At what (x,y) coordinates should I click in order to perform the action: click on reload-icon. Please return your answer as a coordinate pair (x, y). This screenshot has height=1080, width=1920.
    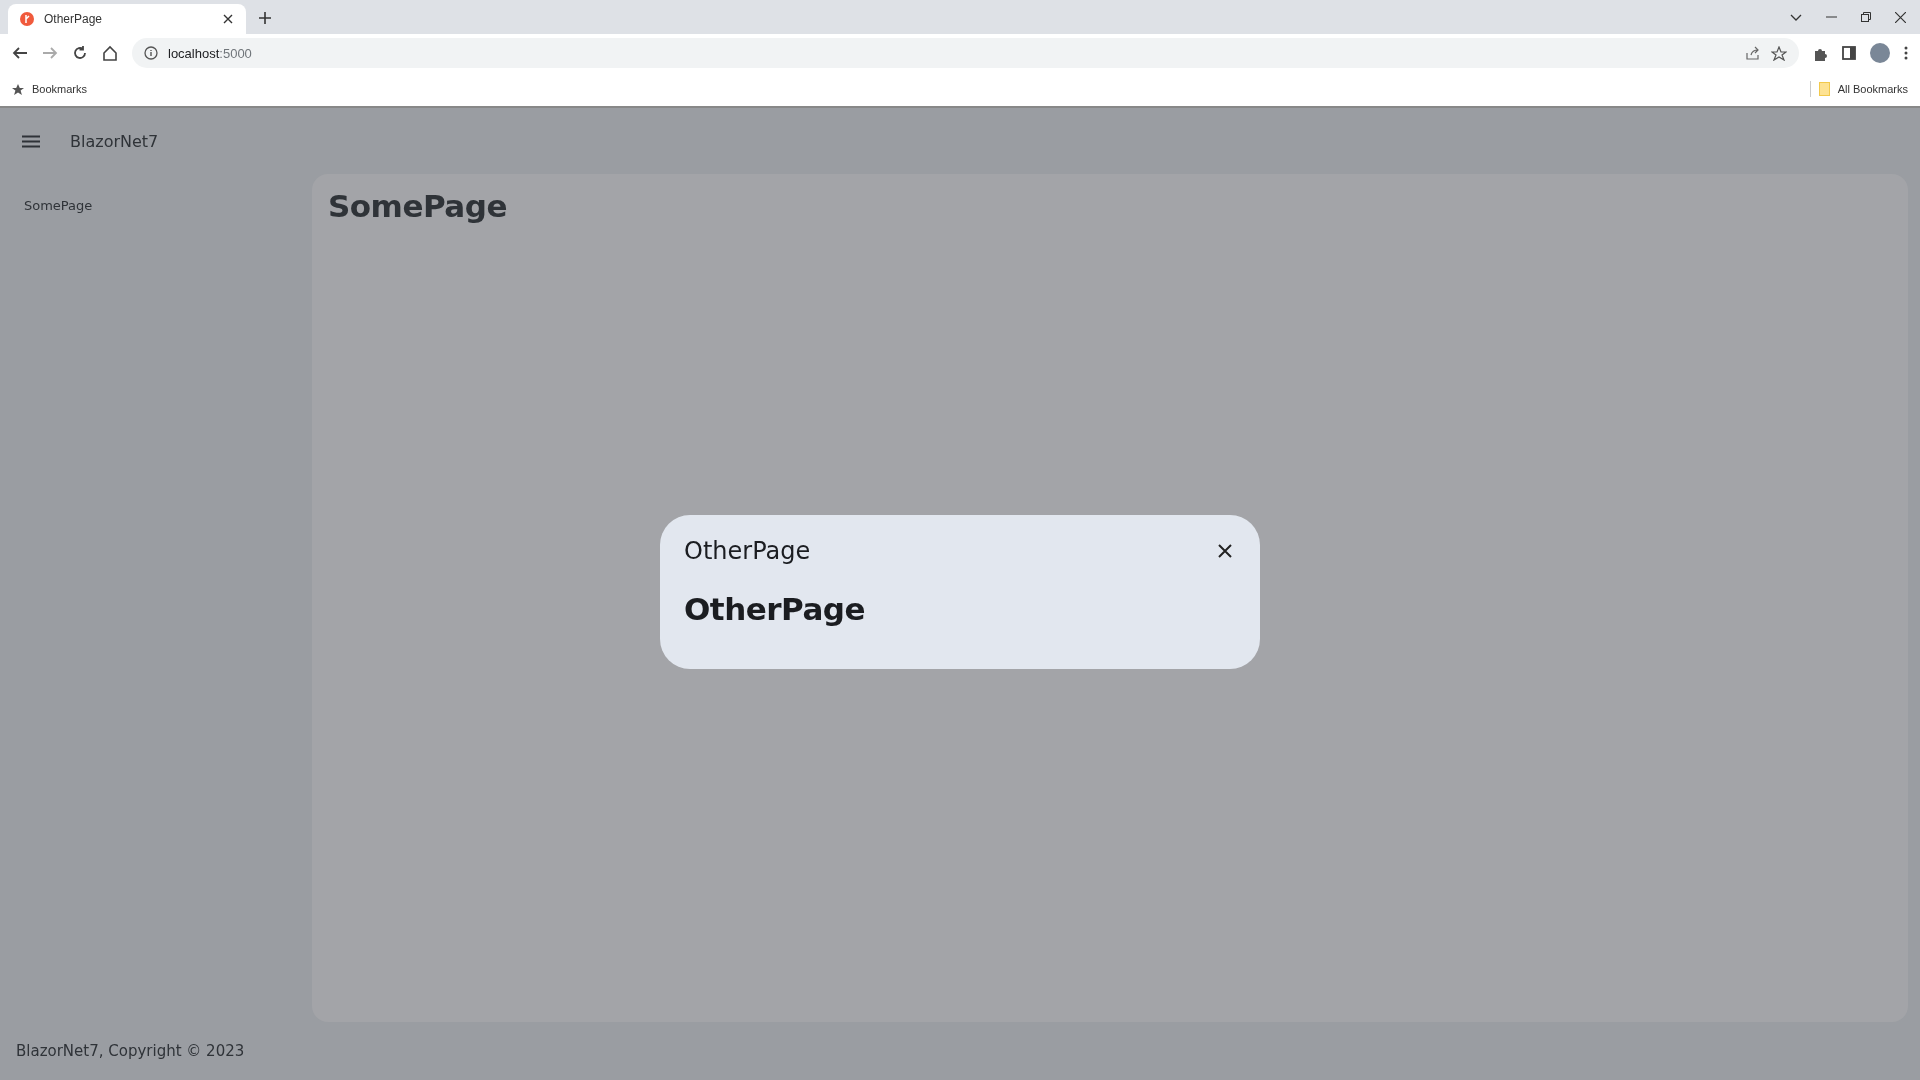
    Looking at the image, I should click on (80, 53).